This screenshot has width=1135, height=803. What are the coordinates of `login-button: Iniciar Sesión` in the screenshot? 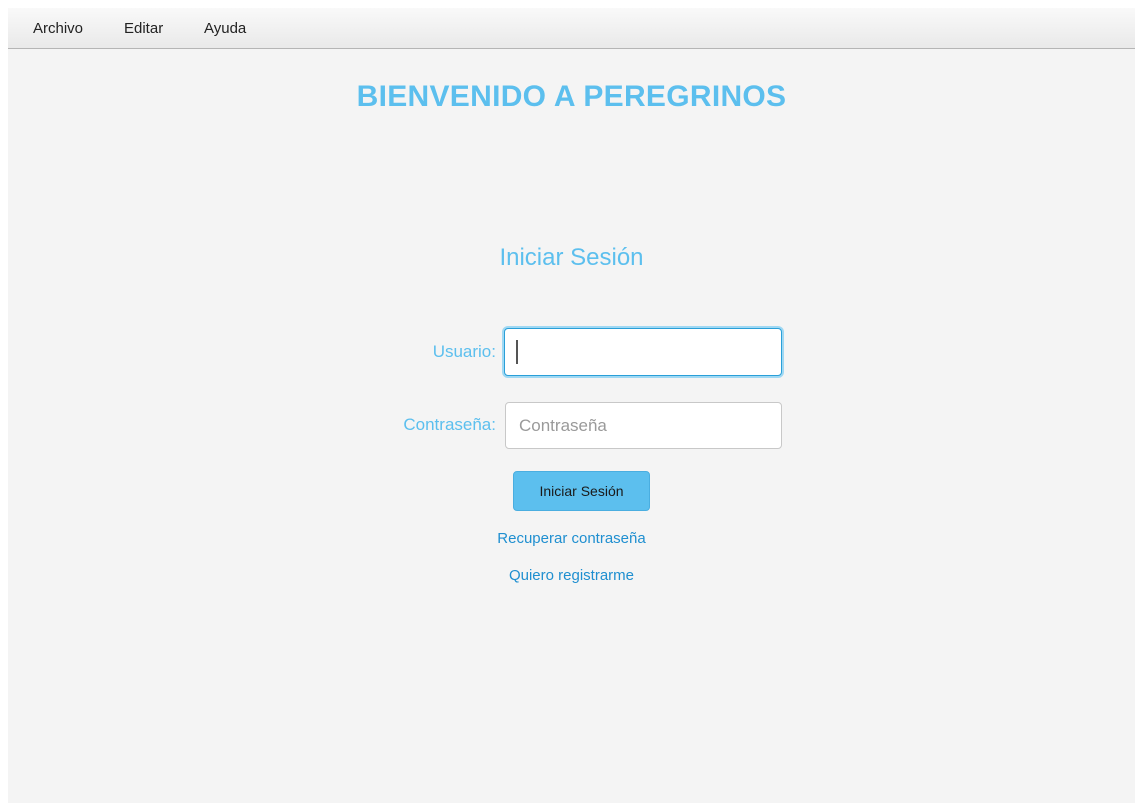 It's located at (581, 491).